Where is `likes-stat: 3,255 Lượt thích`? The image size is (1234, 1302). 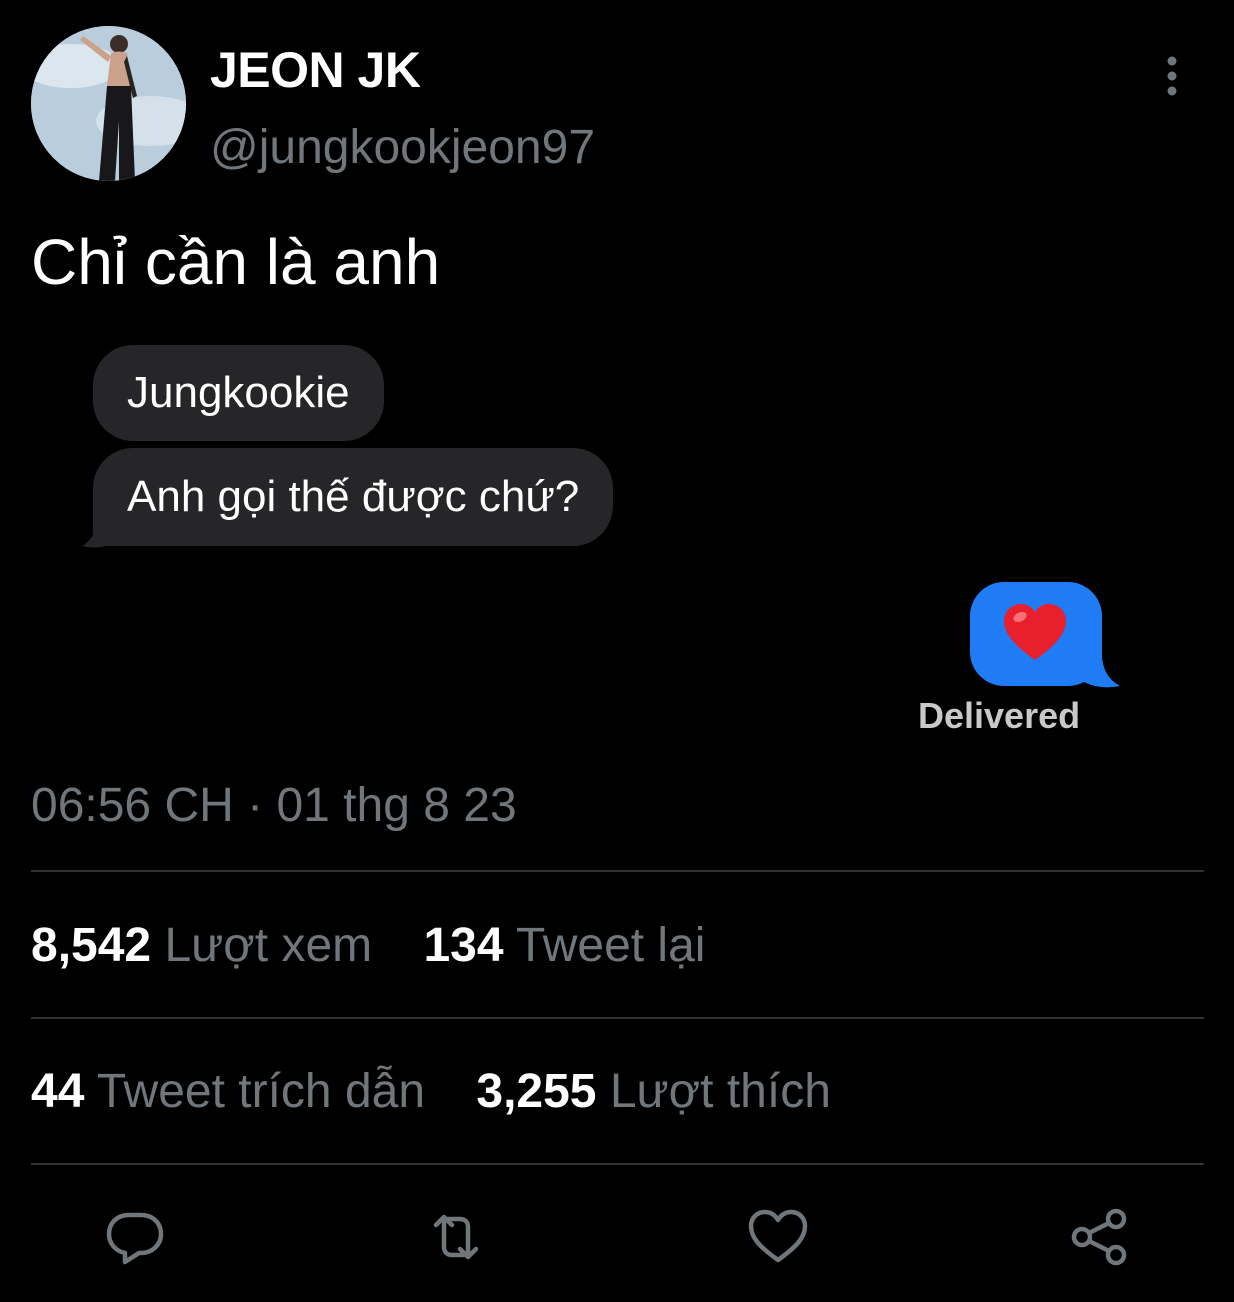
likes-stat: 3,255 Lượt thích is located at coordinates (653, 1092).